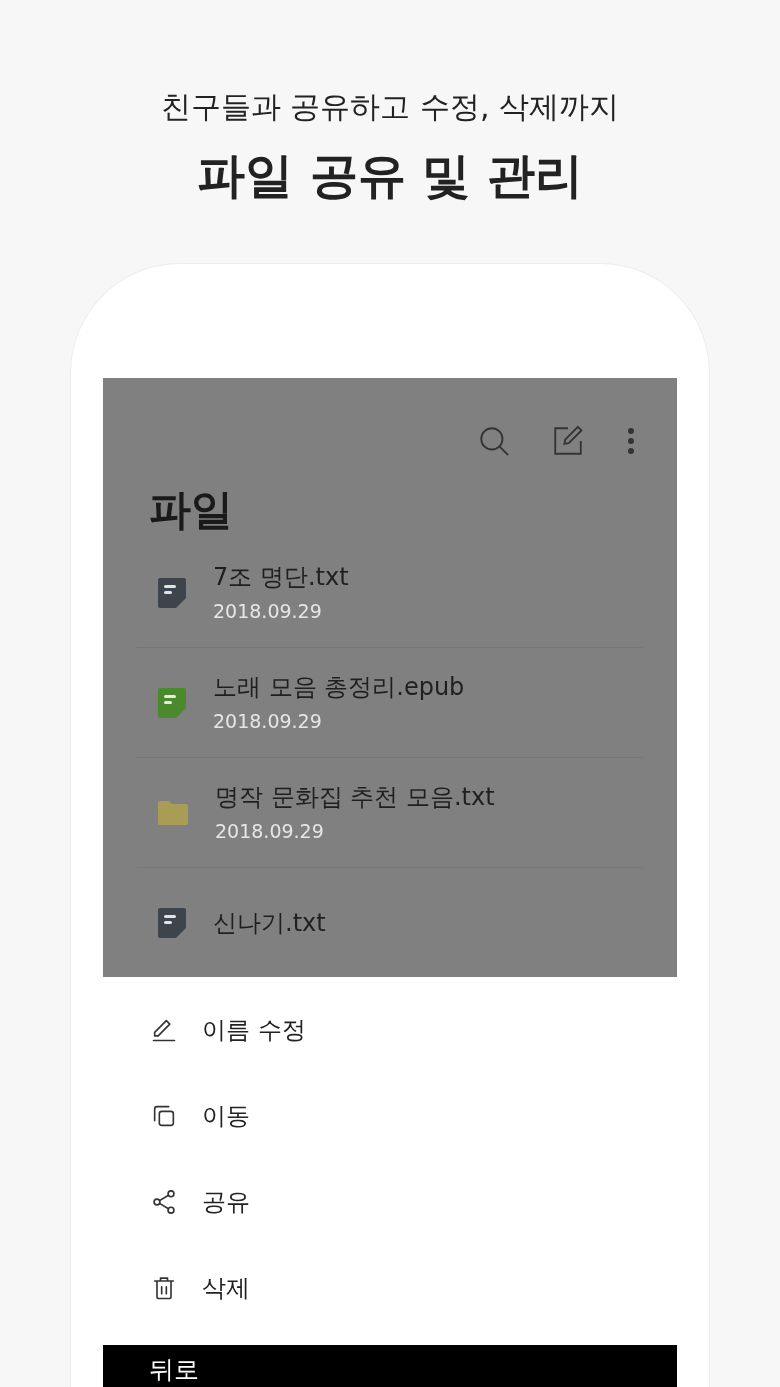 The height and width of the screenshot is (1387, 780). I want to click on action-item: 공유, so click(390, 1202).